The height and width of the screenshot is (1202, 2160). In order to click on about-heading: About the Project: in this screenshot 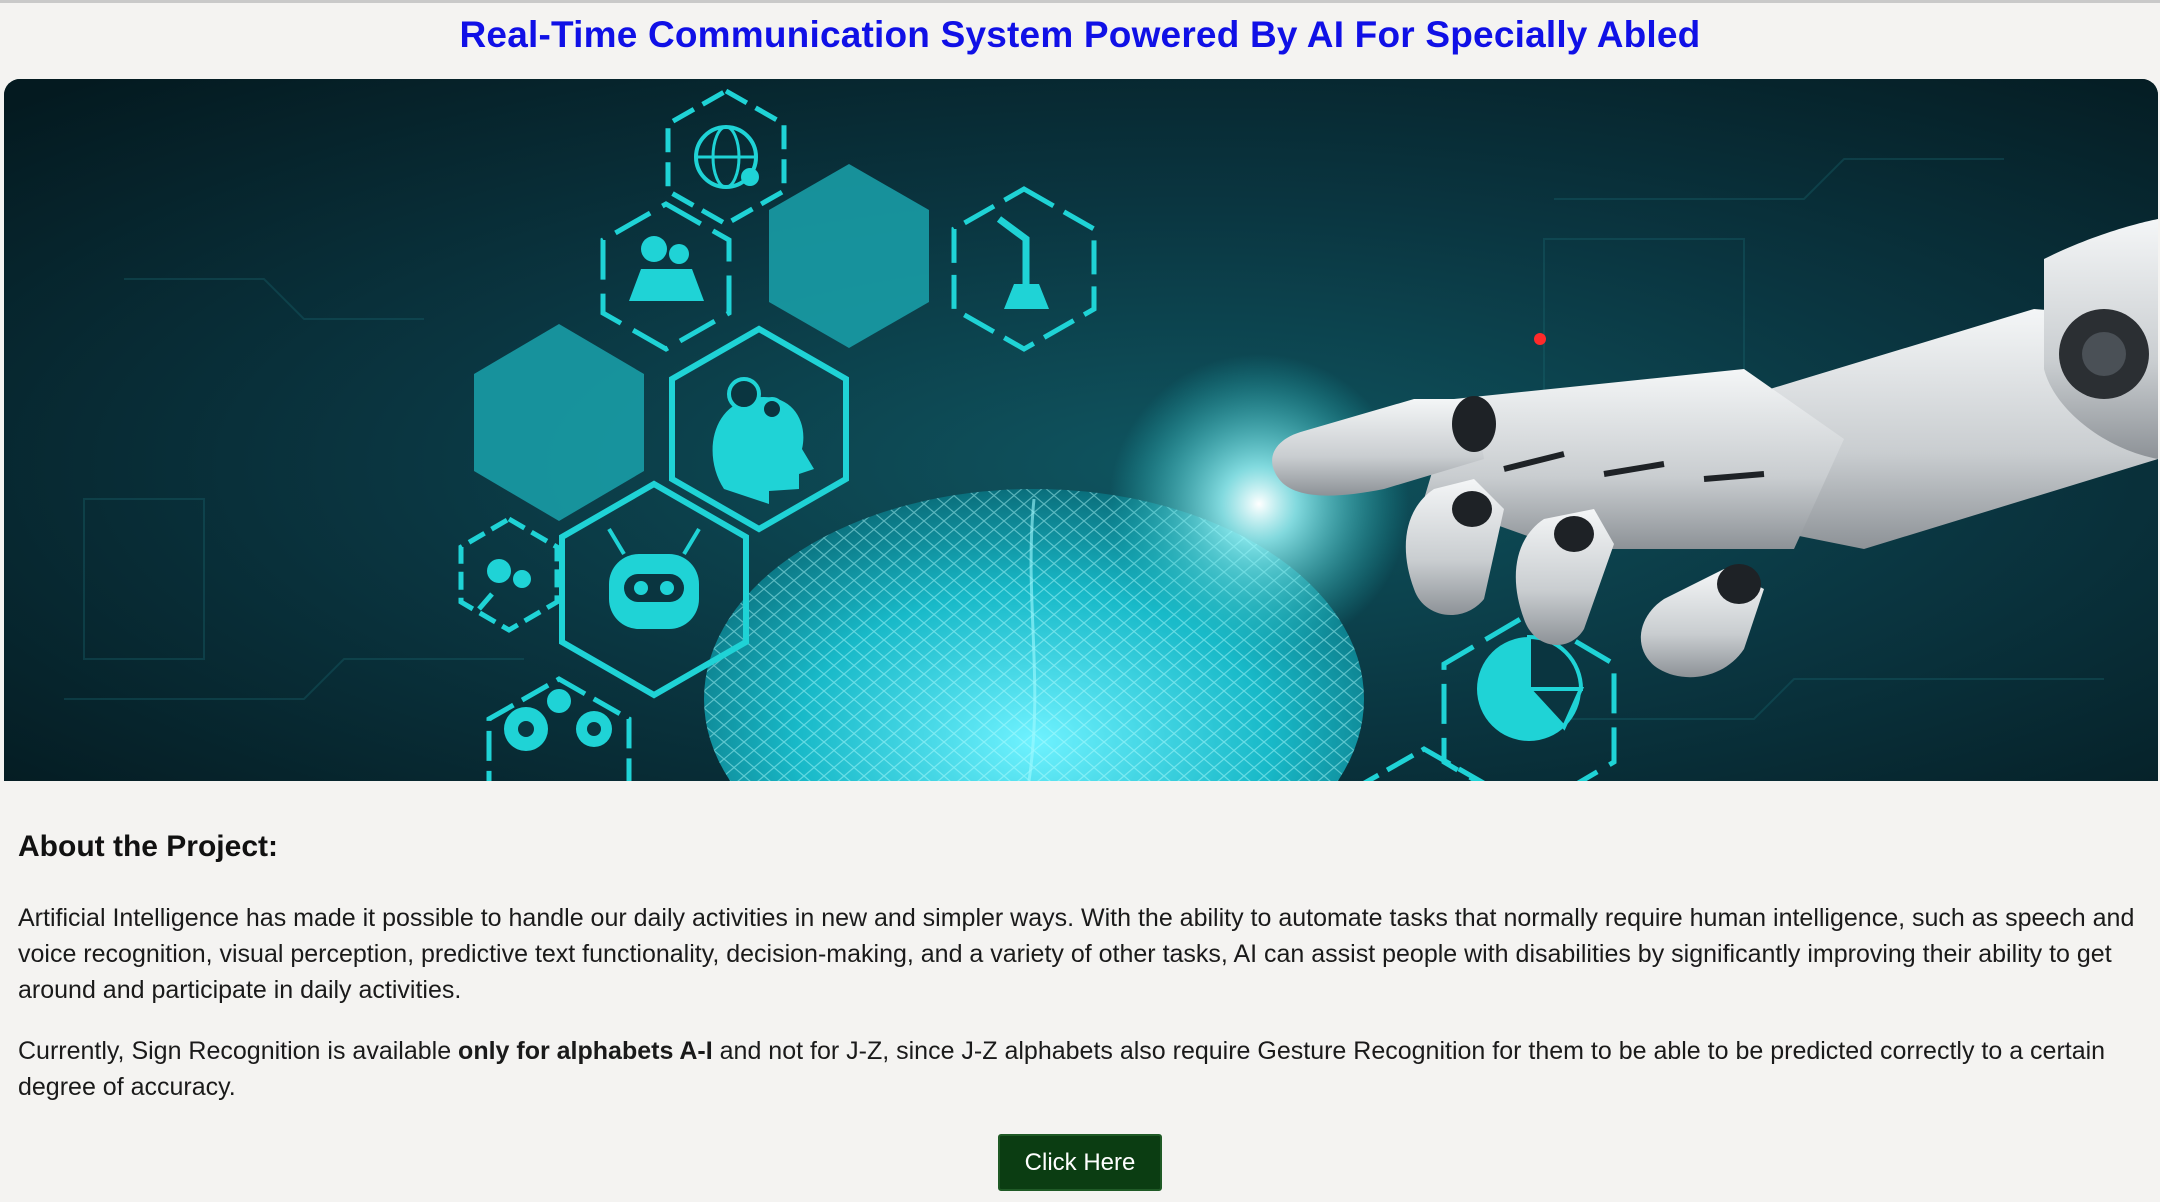, I will do `click(148, 846)`.